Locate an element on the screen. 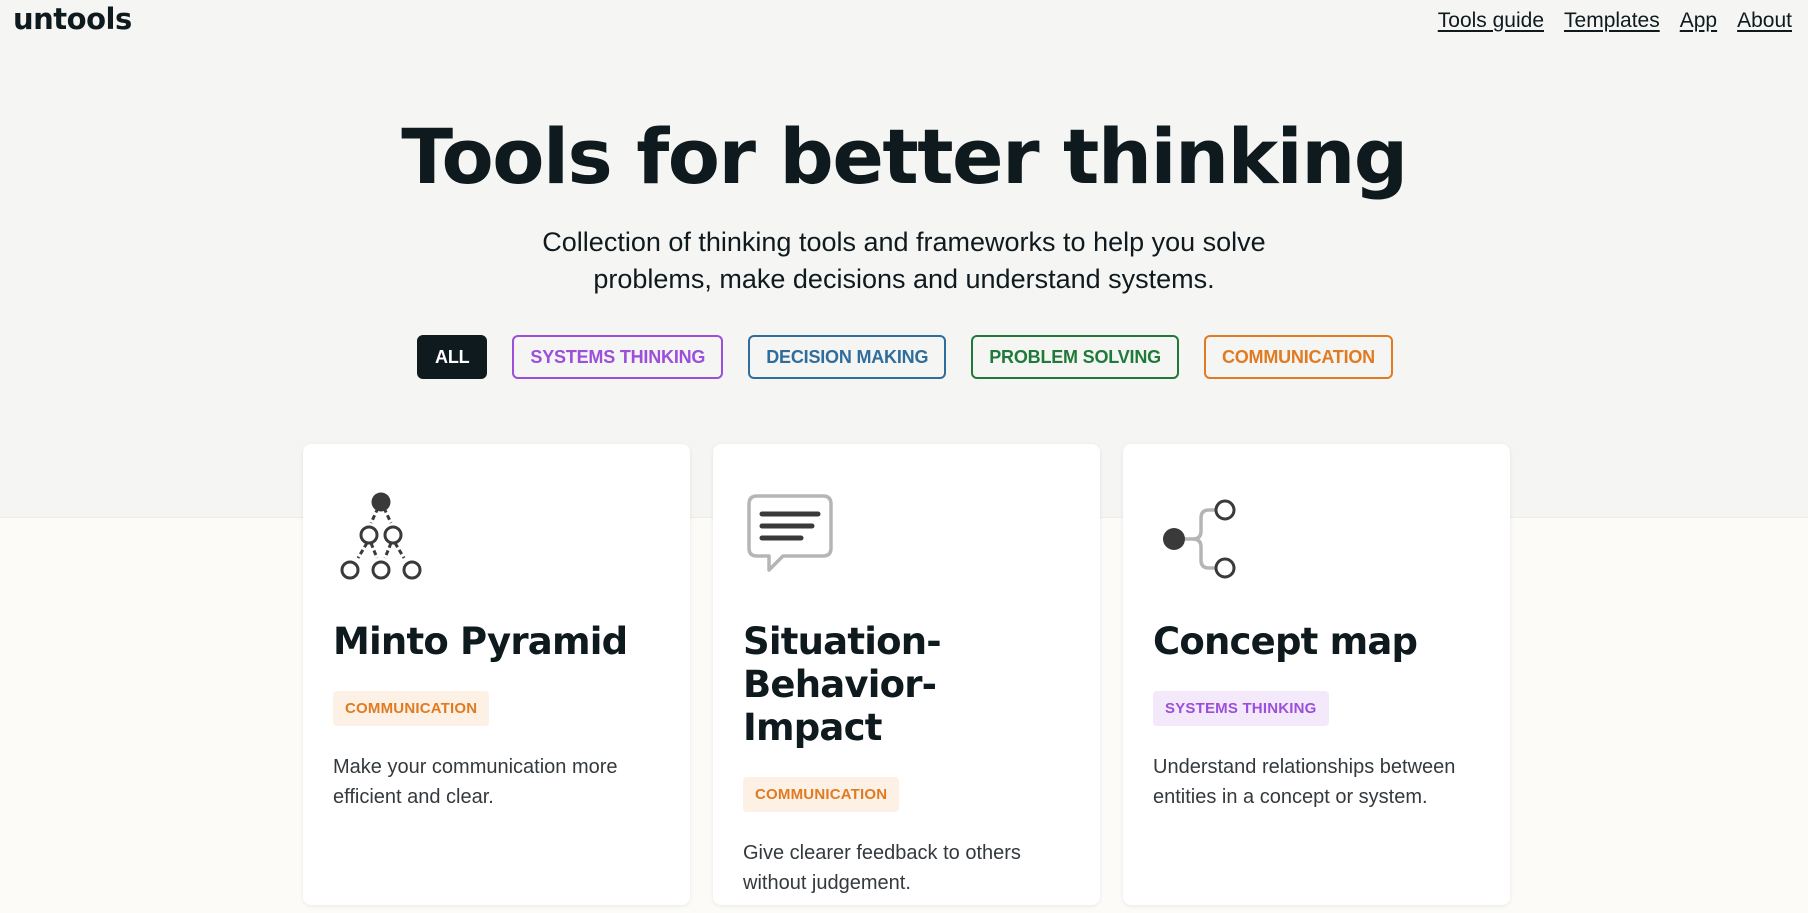 Image resolution: width=1808 pixels, height=913 pixels. site-logo: untools is located at coordinates (72, 19).